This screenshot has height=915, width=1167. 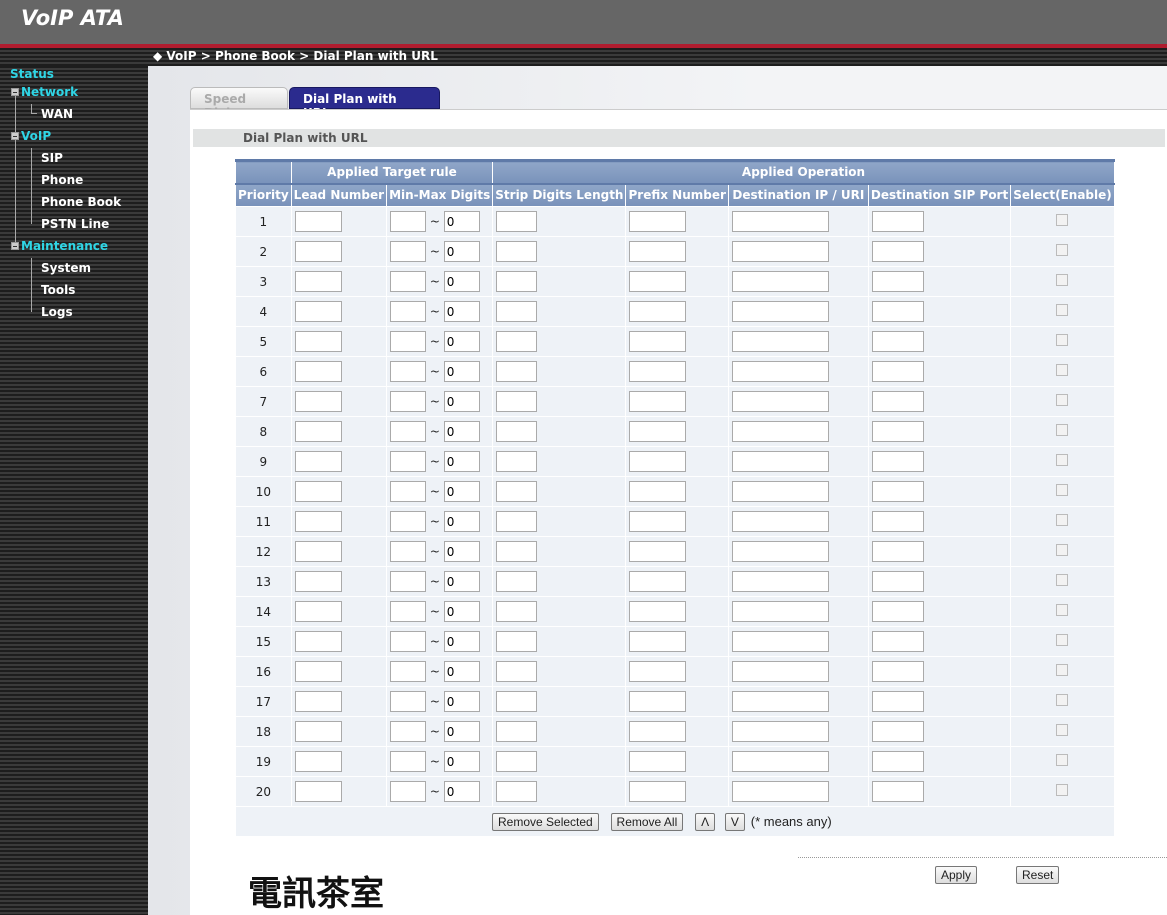 What do you see at coordinates (956, 875) in the screenshot?
I see `apply-button: Apply` at bounding box center [956, 875].